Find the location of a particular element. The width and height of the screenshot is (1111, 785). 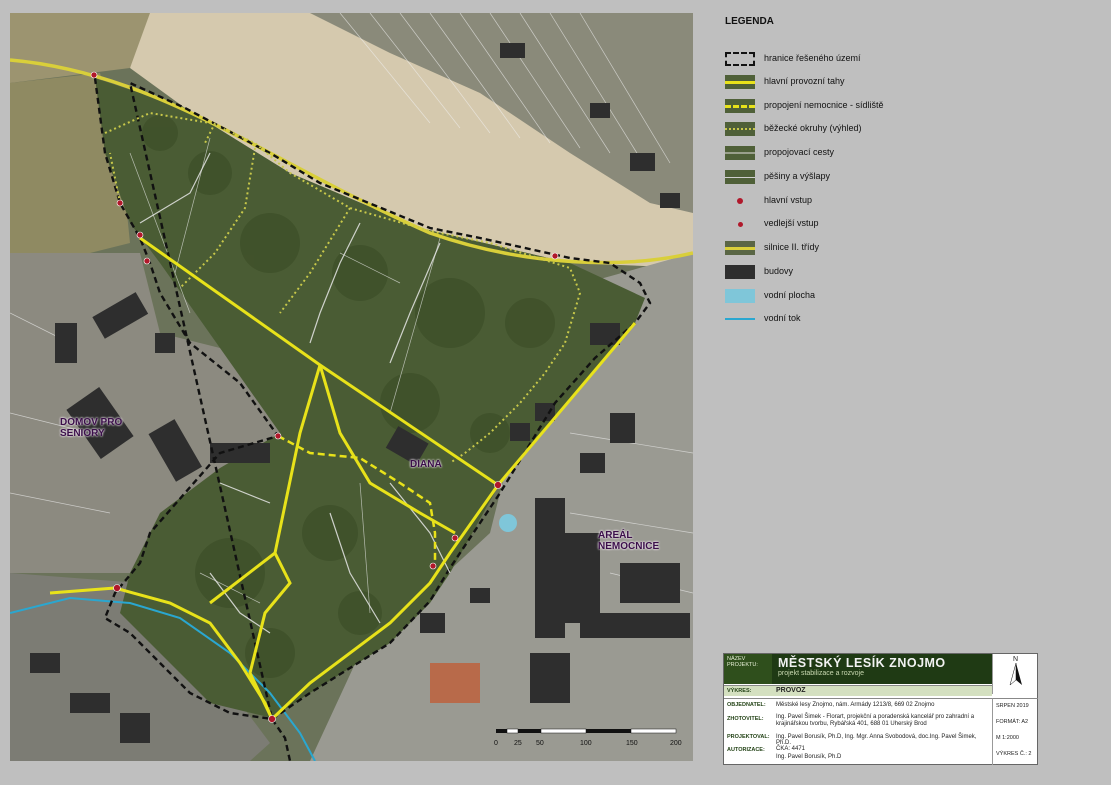

legend-item-main-paths: hlavní provozní tahy is located at coordinates (905, 82).